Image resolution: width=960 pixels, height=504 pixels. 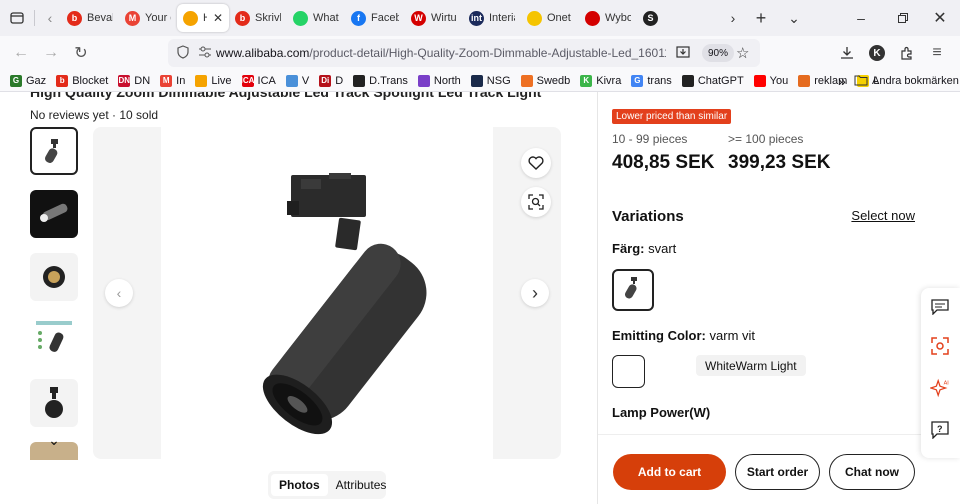 What do you see at coordinates (50, 18) in the screenshot?
I see `scroll-tabs-left-icon: ‹` at bounding box center [50, 18].